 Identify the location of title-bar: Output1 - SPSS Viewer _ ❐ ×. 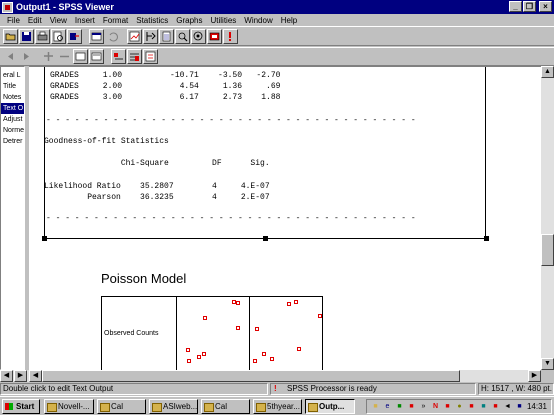
(277, 7).